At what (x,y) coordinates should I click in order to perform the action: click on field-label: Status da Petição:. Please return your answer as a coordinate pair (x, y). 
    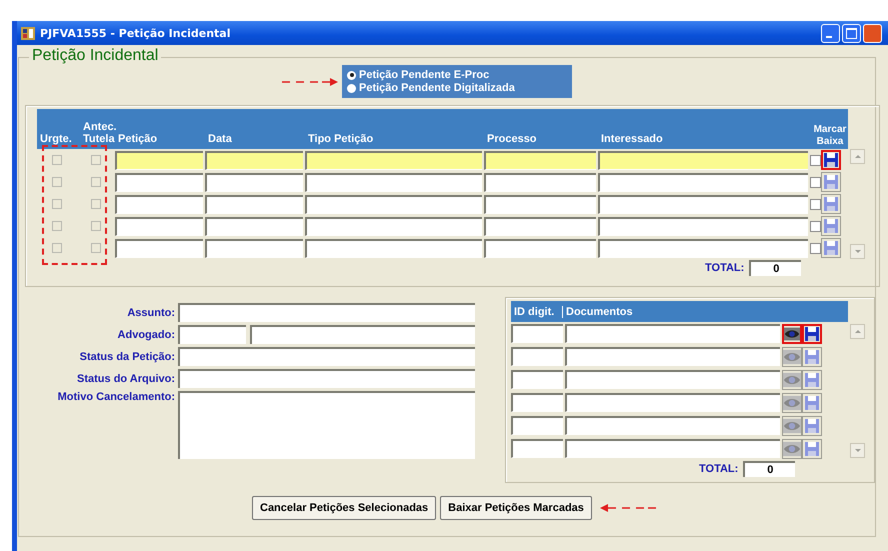
    Looking at the image, I should click on (127, 356).